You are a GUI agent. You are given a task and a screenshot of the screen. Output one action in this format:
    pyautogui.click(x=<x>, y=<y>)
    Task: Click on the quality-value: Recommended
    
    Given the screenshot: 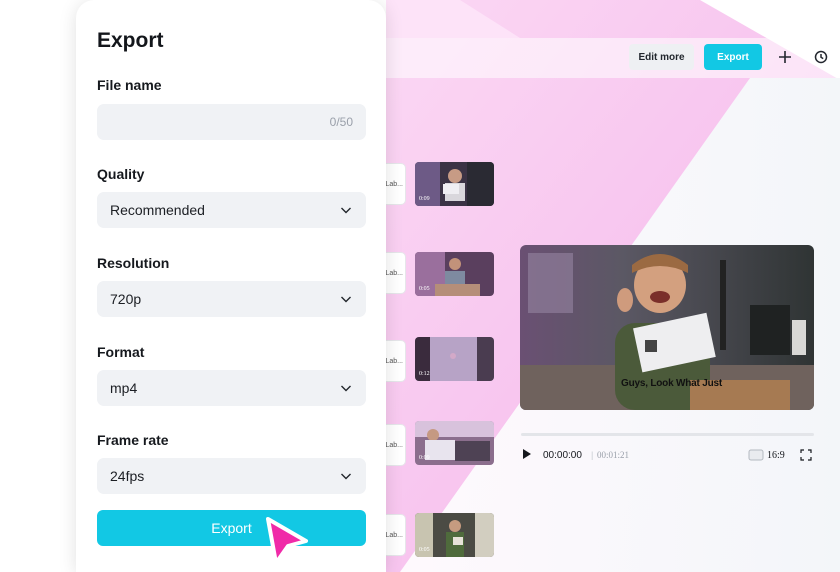 What is the action you would take?
    pyautogui.click(x=157, y=210)
    